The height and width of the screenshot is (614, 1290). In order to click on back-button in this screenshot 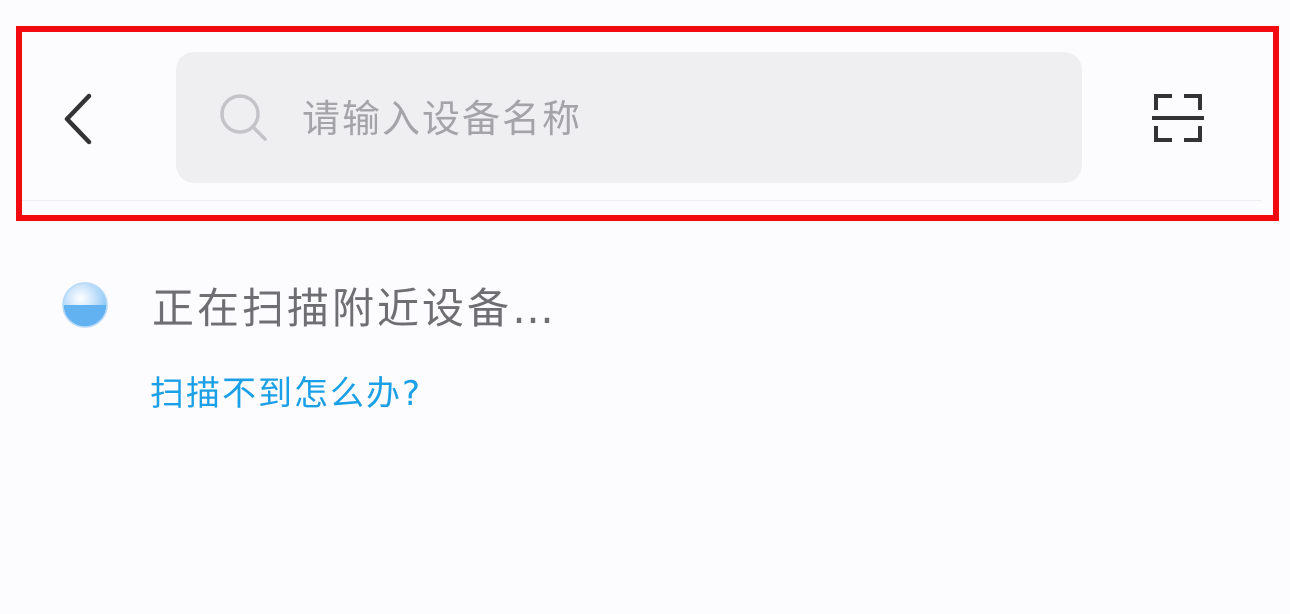, I will do `click(78, 118)`.